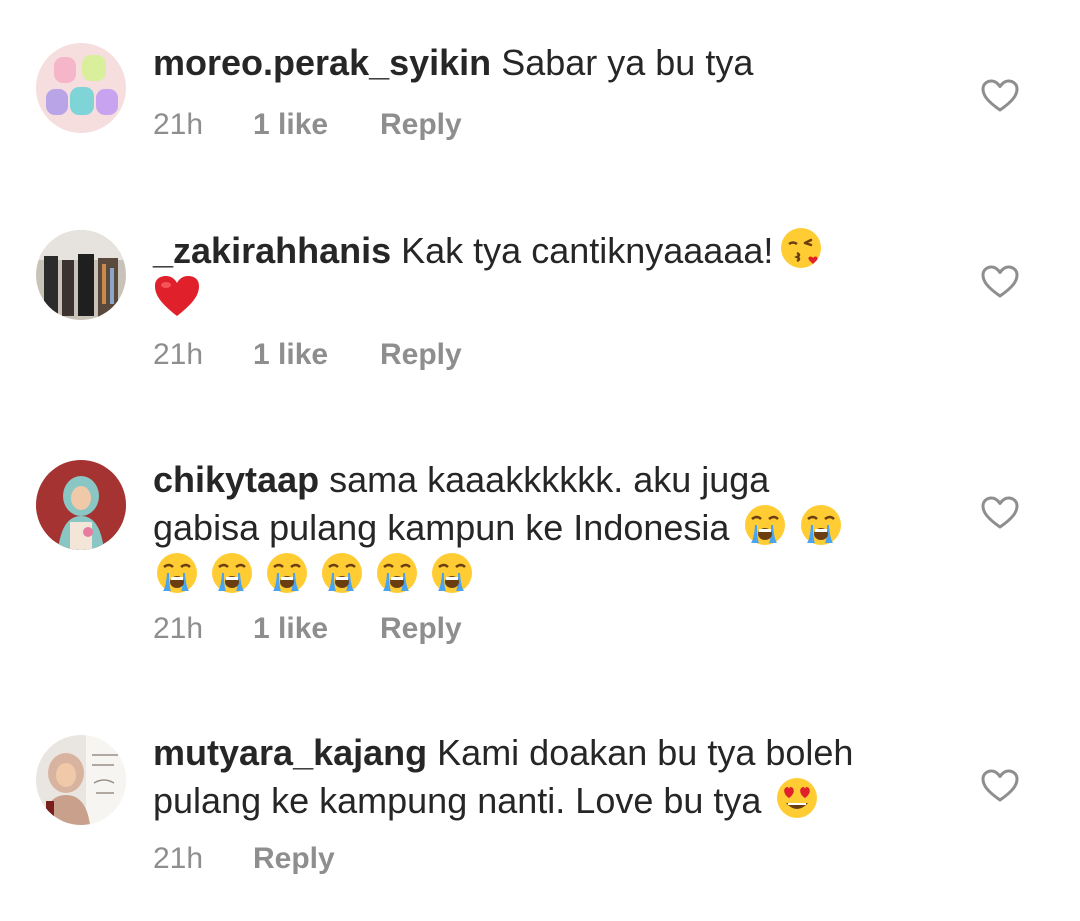 This screenshot has width=1080, height=921. What do you see at coordinates (457, 800) in the screenshot?
I see `comment-text-line2: pulang ke kampung nanti. Love bu tya` at bounding box center [457, 800].